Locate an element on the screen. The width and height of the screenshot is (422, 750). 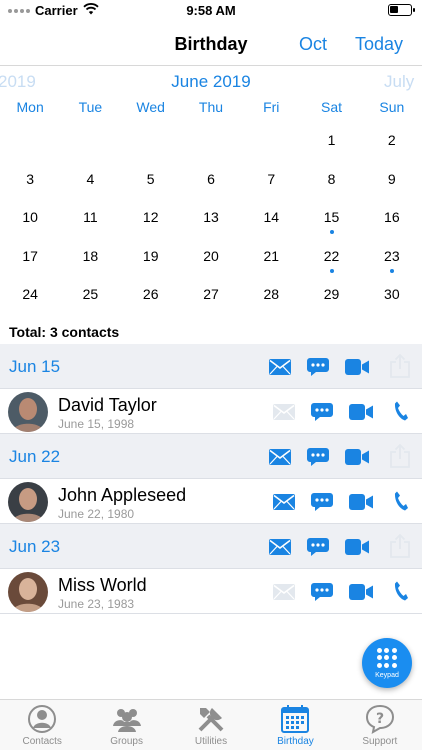
calendar-day-number: 30 is located at coordinates (392, 294).